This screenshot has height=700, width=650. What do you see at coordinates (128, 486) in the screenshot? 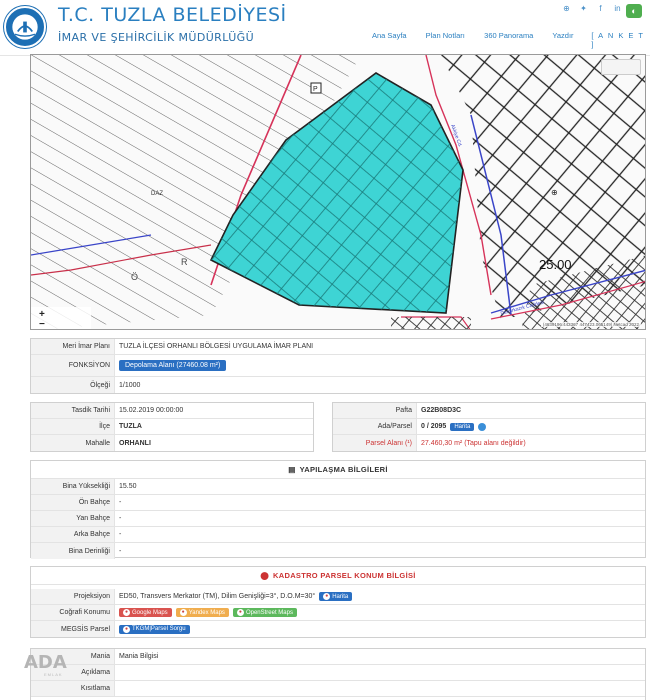
I see `bina-yuksekligi-value: 15.50` at bounding box center [128, 486].